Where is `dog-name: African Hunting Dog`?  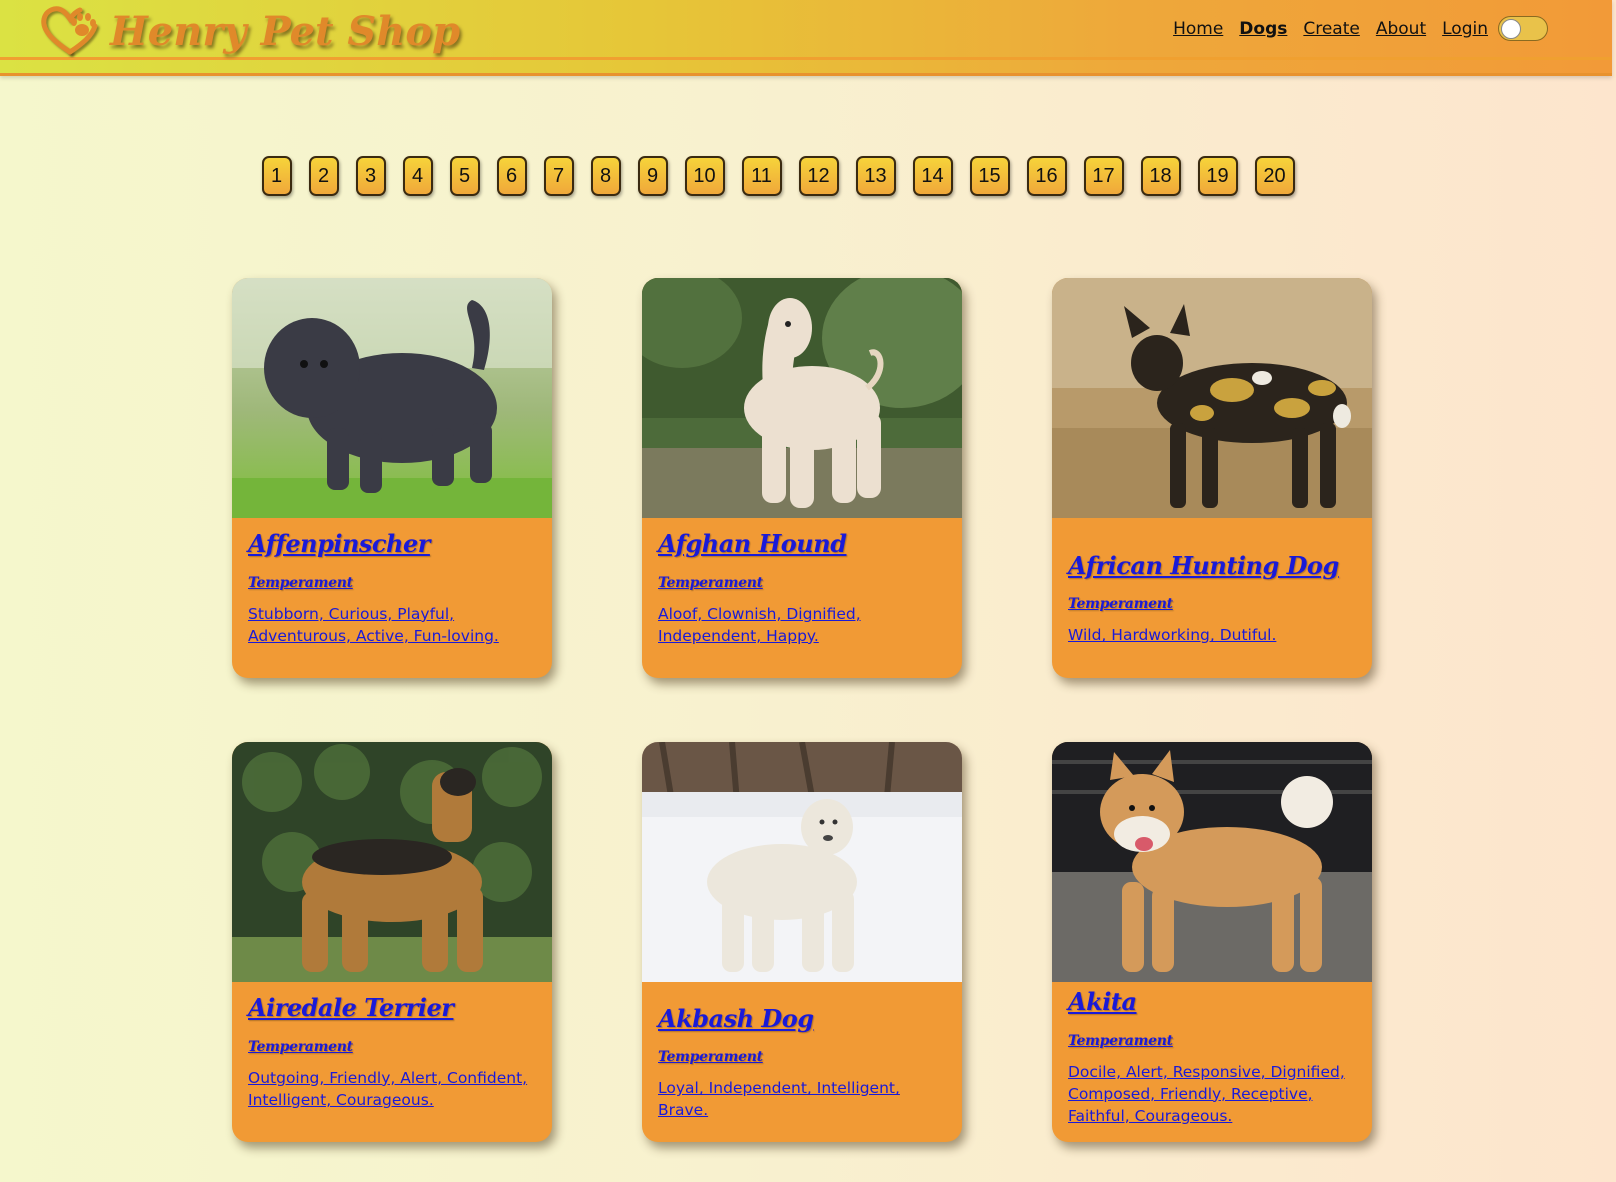
dog-name: African Hunting Dog is located at coordinates (1212, 566).